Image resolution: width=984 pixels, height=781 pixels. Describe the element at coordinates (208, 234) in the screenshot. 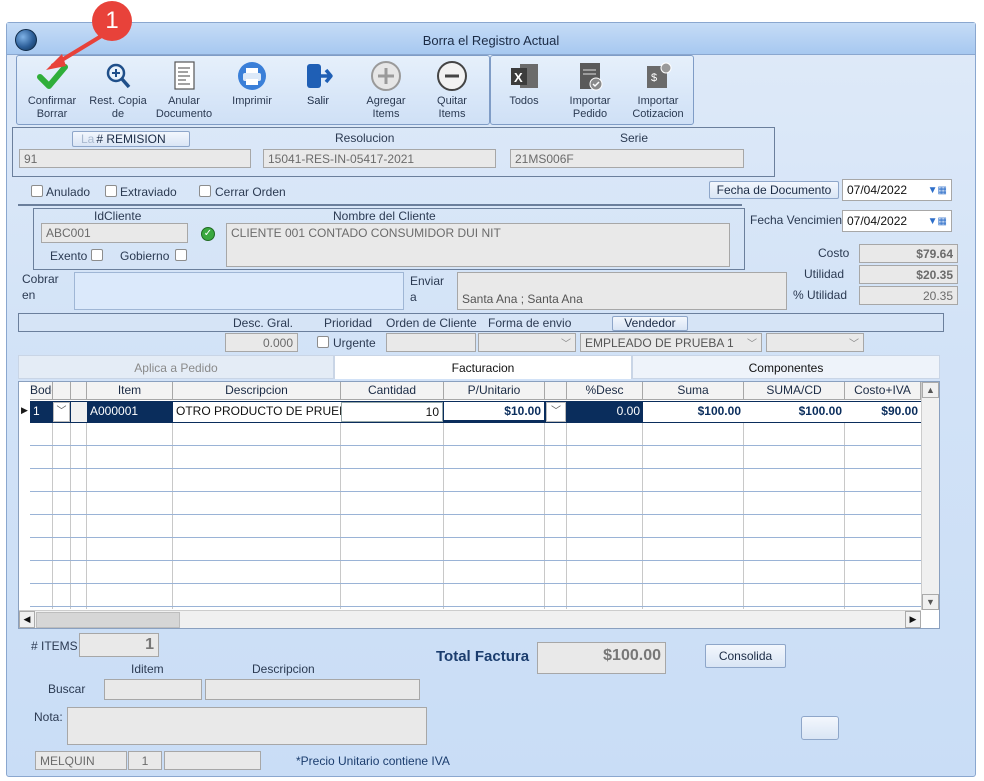

I see `client-valid-icon: ✓` at that location.